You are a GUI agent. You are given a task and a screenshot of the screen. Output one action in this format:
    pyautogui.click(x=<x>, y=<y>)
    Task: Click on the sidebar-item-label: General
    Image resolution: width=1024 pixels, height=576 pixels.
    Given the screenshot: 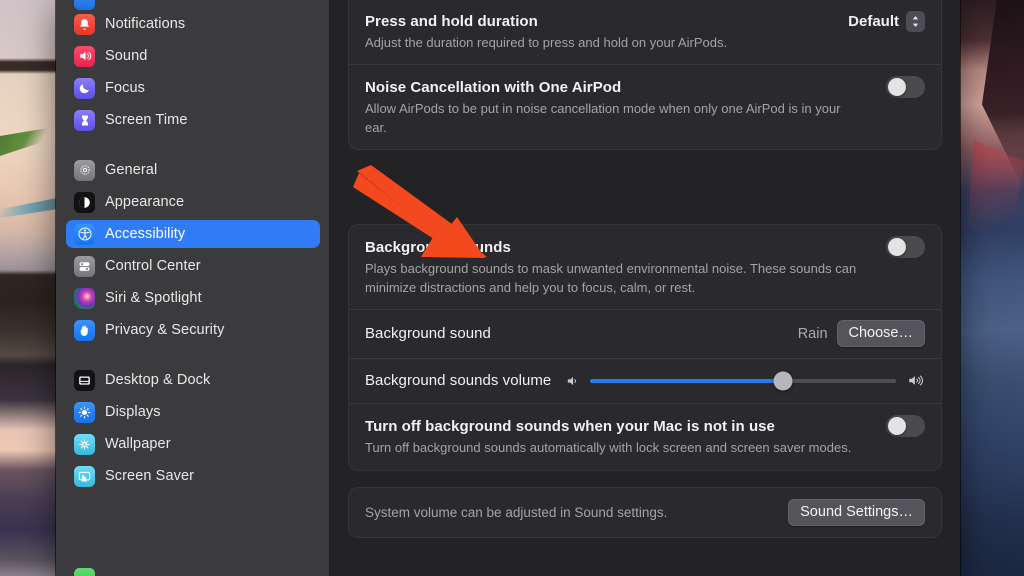 What is the action you would take?
    pyautogui.click(x=131, y=170)
    